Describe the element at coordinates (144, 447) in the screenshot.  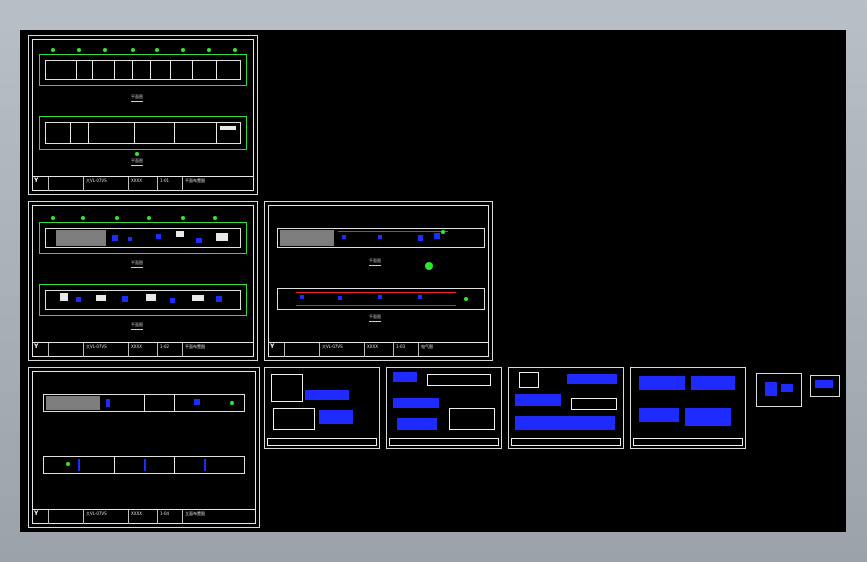
I see `drawing-sheet-4: Y 大VL-07VS XXXX 1-04 立面布置图` at that location.